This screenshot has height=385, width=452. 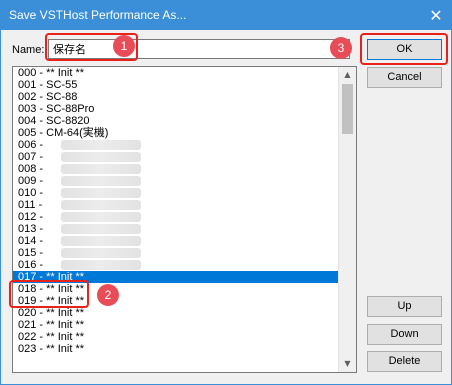 I want to click on list-item: 022 - ** Init **, so click(x=184, y=337).